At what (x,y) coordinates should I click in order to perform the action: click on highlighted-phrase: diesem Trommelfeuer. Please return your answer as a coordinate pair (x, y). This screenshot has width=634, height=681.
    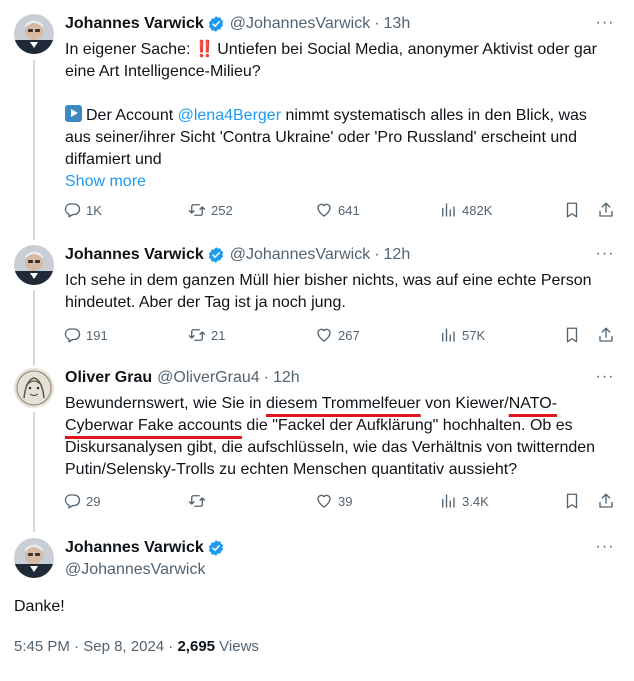
    Looking at the image, I should click on (343, 403).